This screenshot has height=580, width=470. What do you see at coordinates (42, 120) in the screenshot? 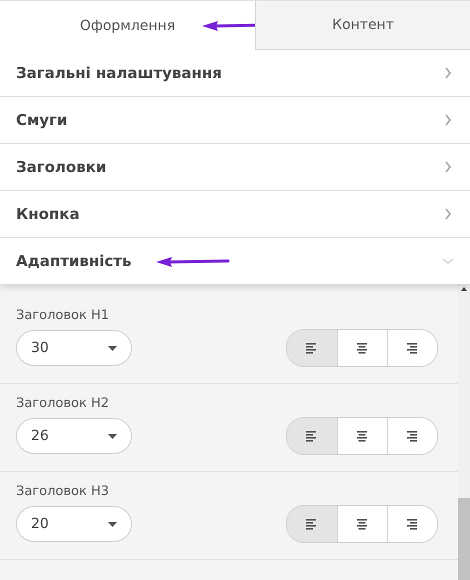
I see `section-title: Смуги` at bounding box center [42, 120].